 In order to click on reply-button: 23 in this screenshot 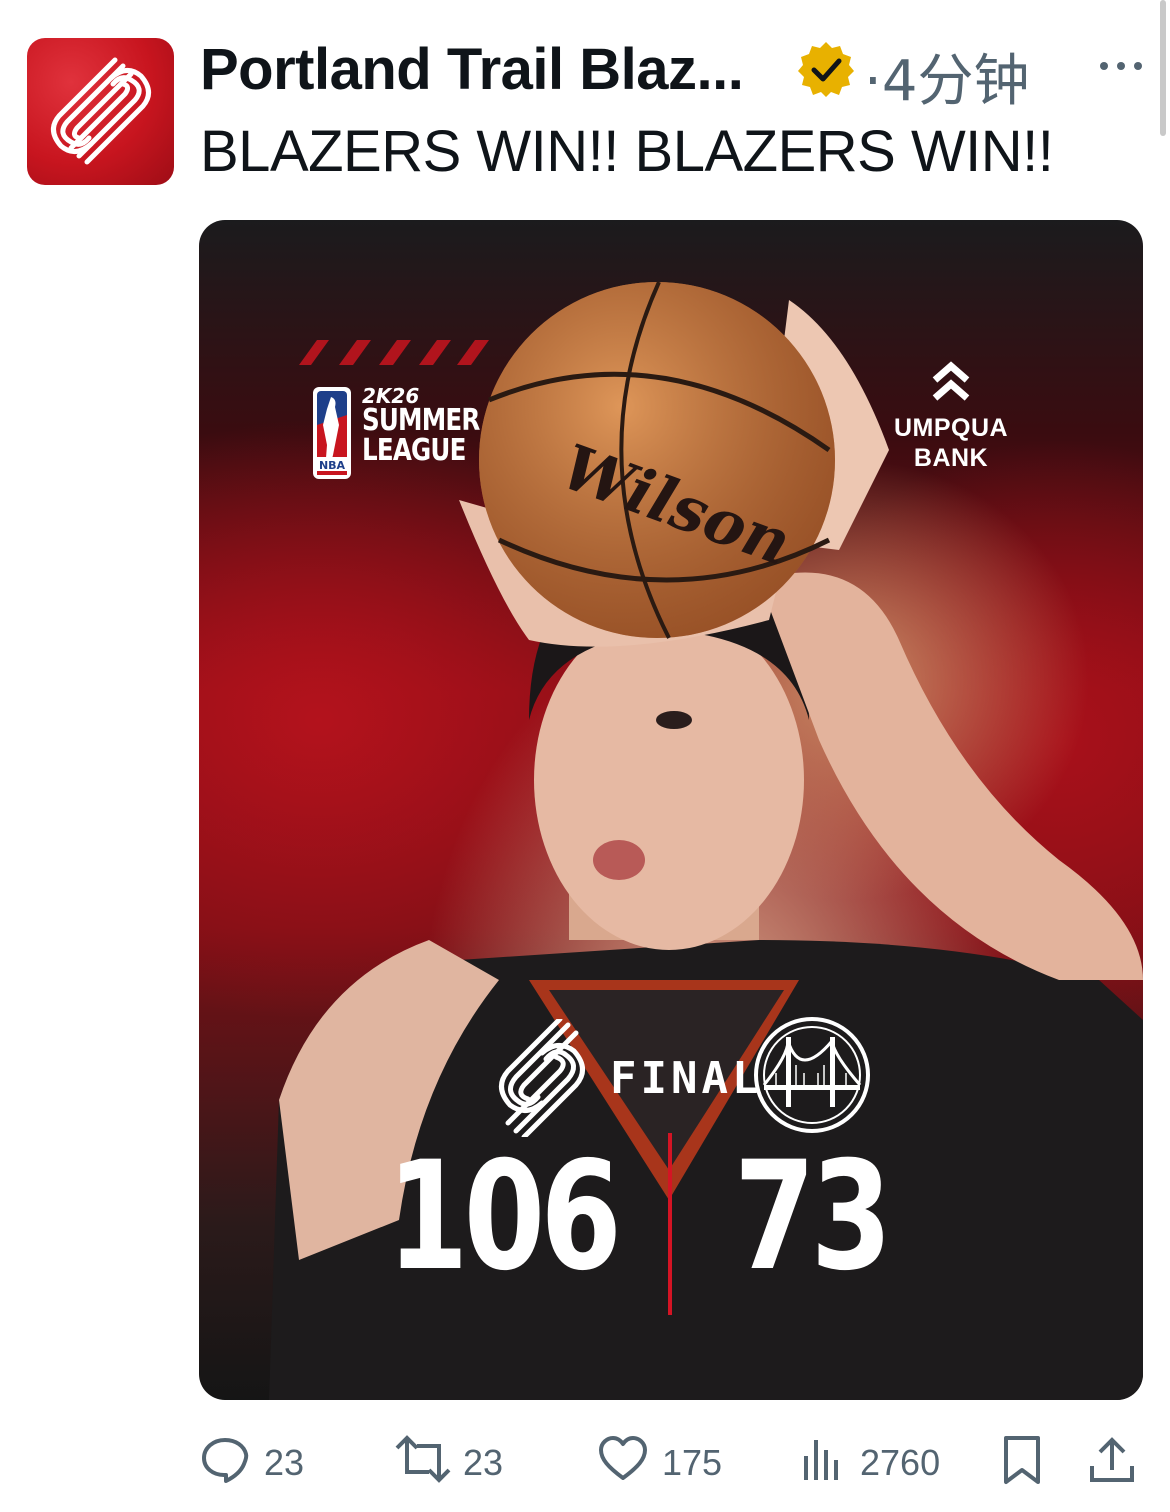, I will do `click(260, 1461)`.